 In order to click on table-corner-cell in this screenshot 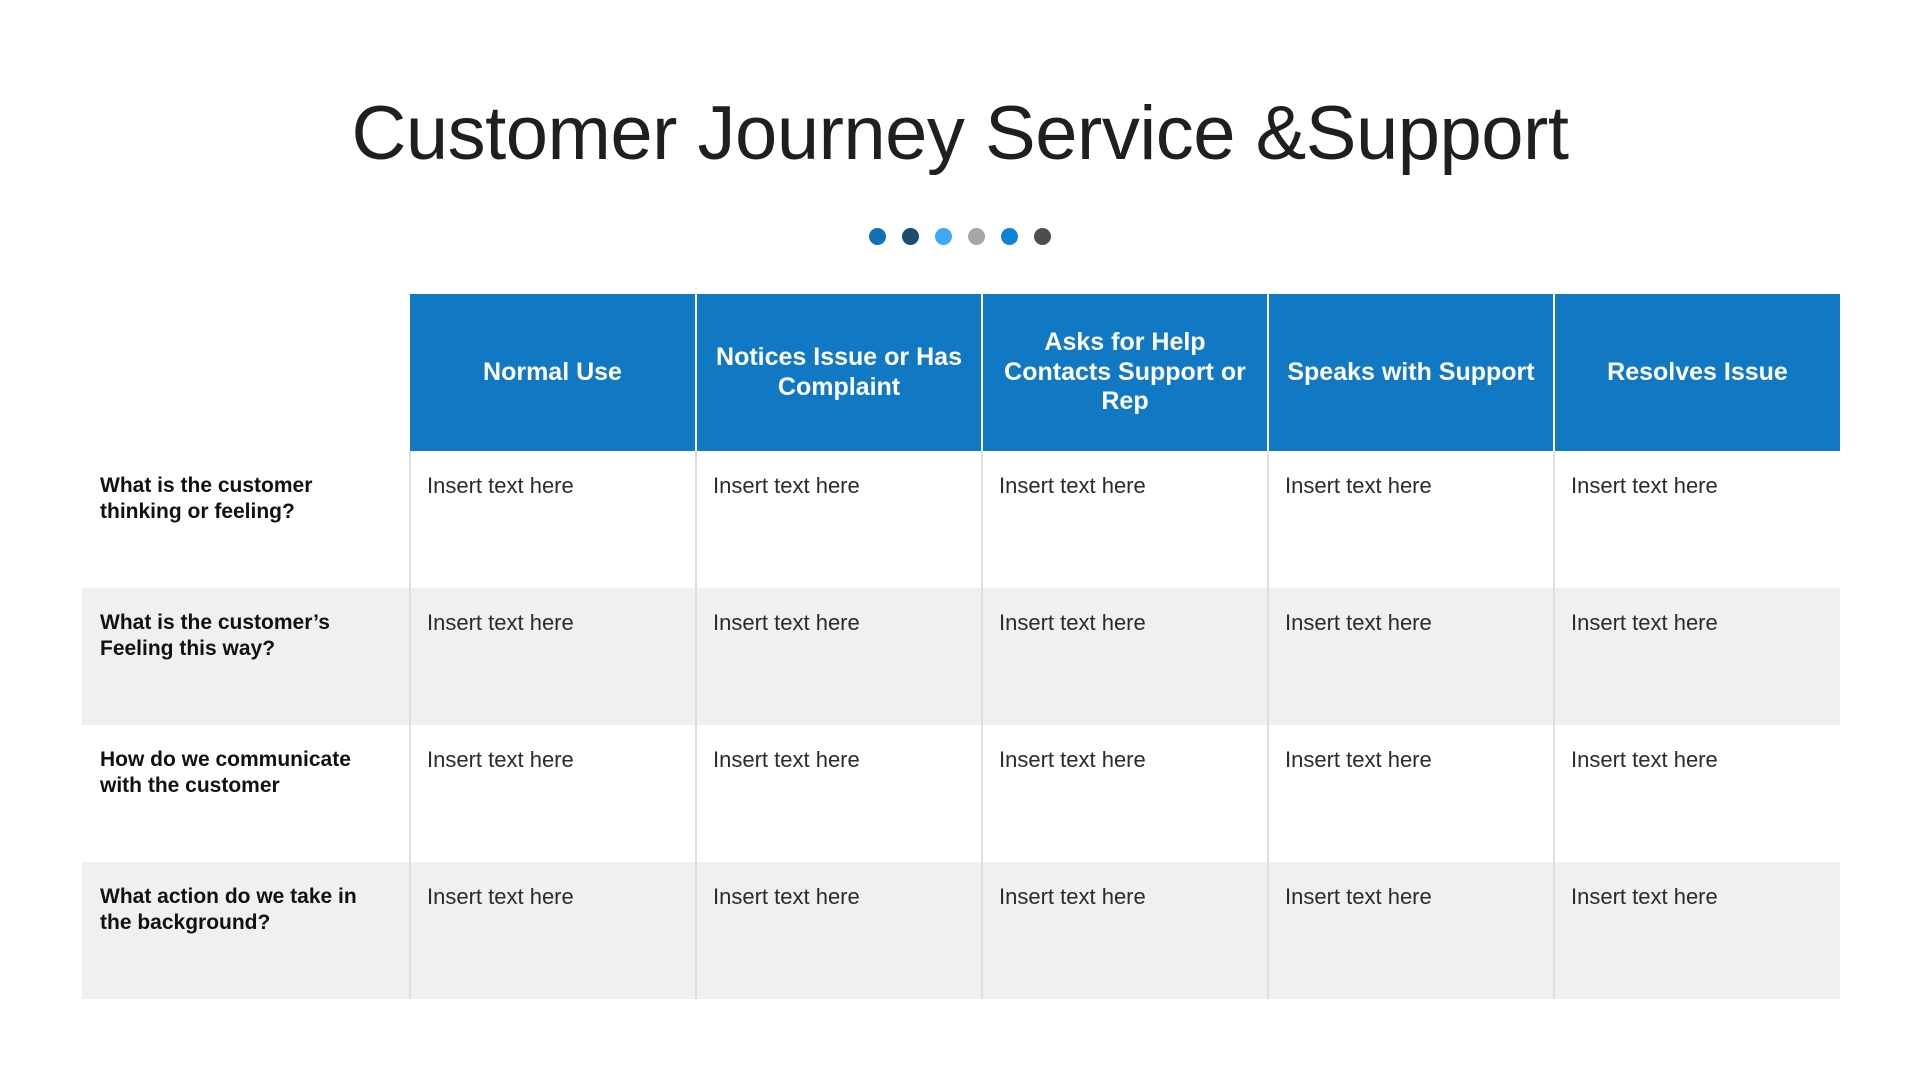, I will do `click(246, 372)`.